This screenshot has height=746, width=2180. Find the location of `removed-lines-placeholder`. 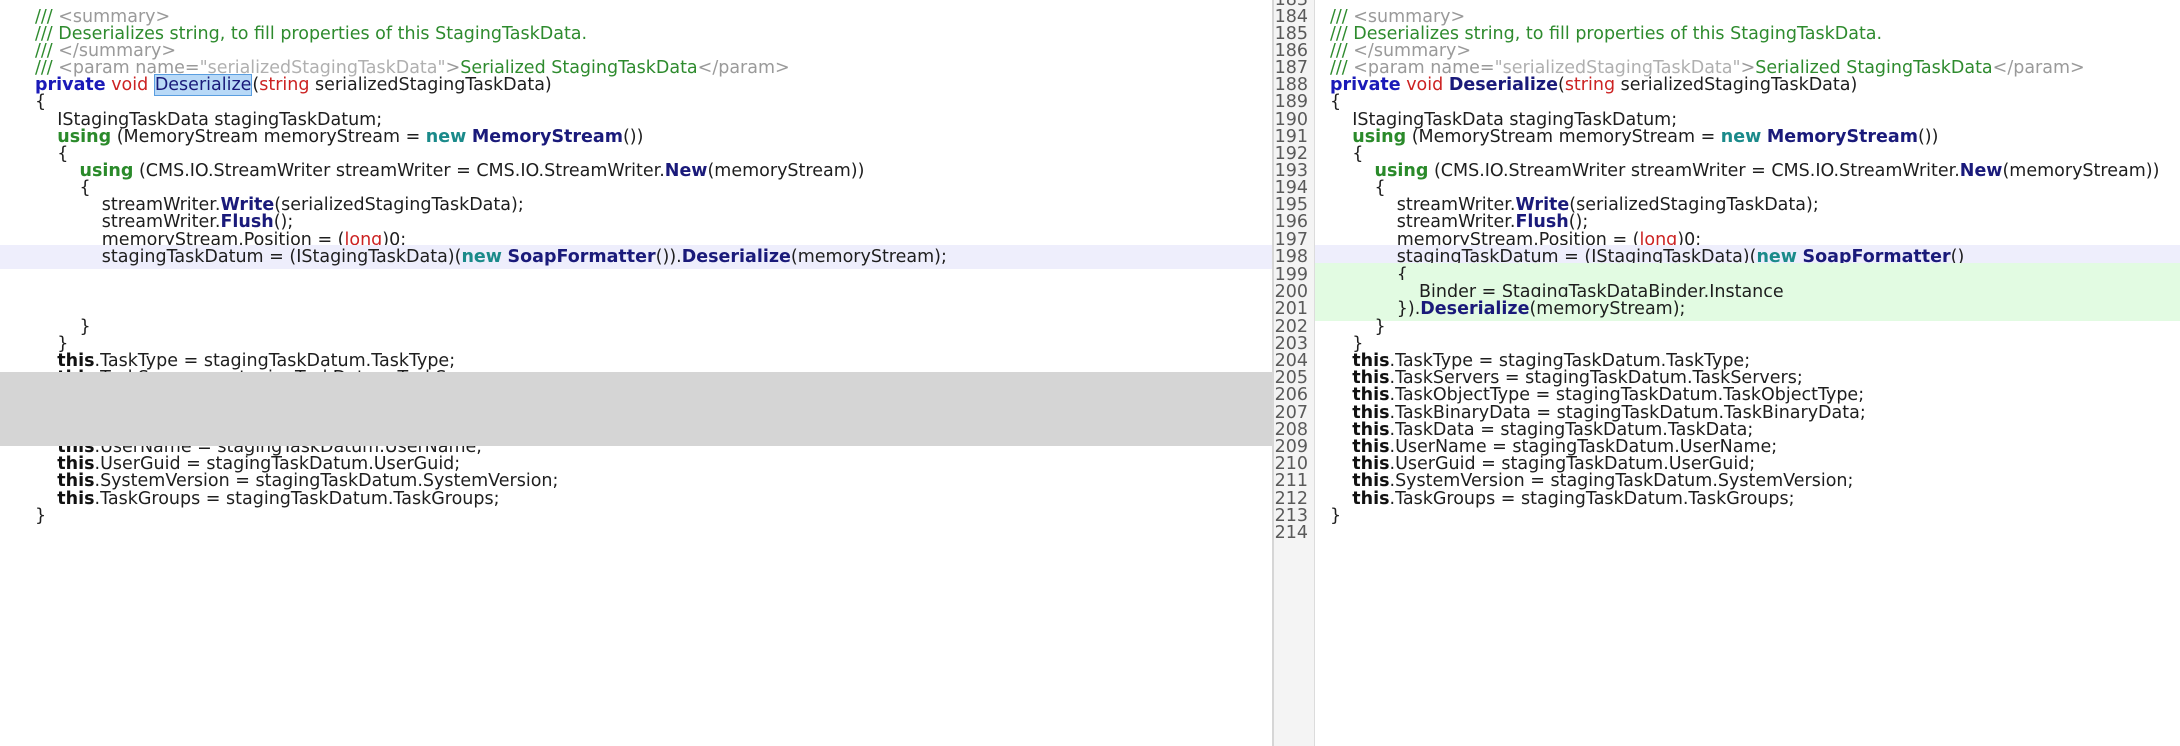

removed-lines-placeholder is located at coordinates (636, 409).